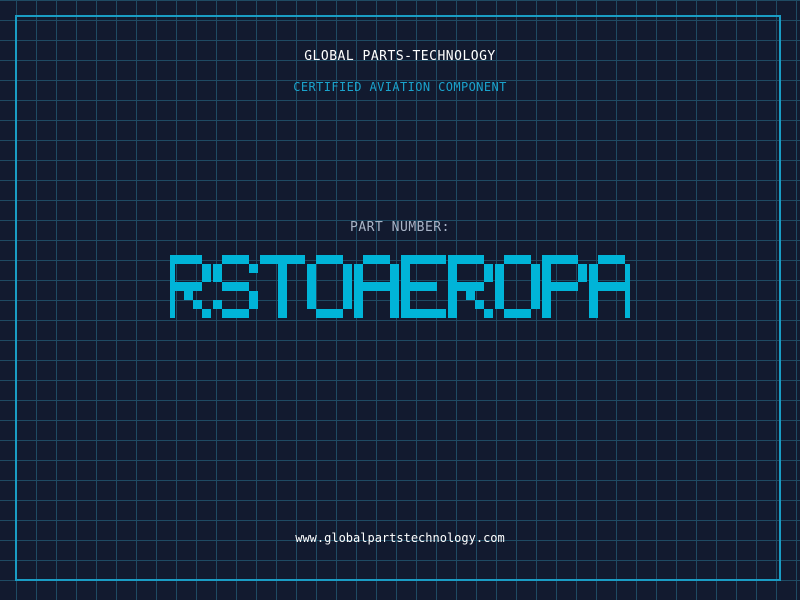 This screenshot has height=600, width=800. What do you see at coordinates (400, 56) in the screenshot?
I see `company-name: GLOBAL PARTS-TECHNOLOGY` at bounding box center [400, 56].